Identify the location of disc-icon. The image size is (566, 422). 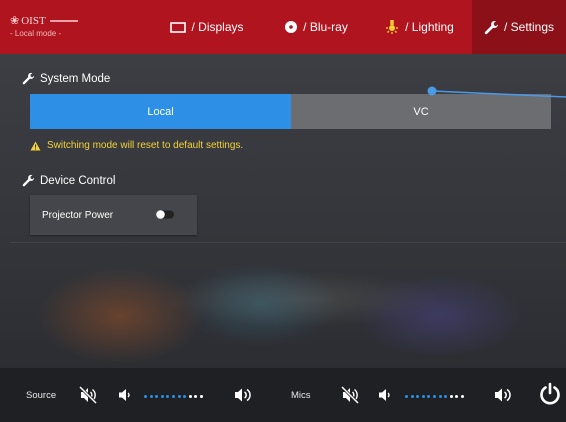
(291, 27).